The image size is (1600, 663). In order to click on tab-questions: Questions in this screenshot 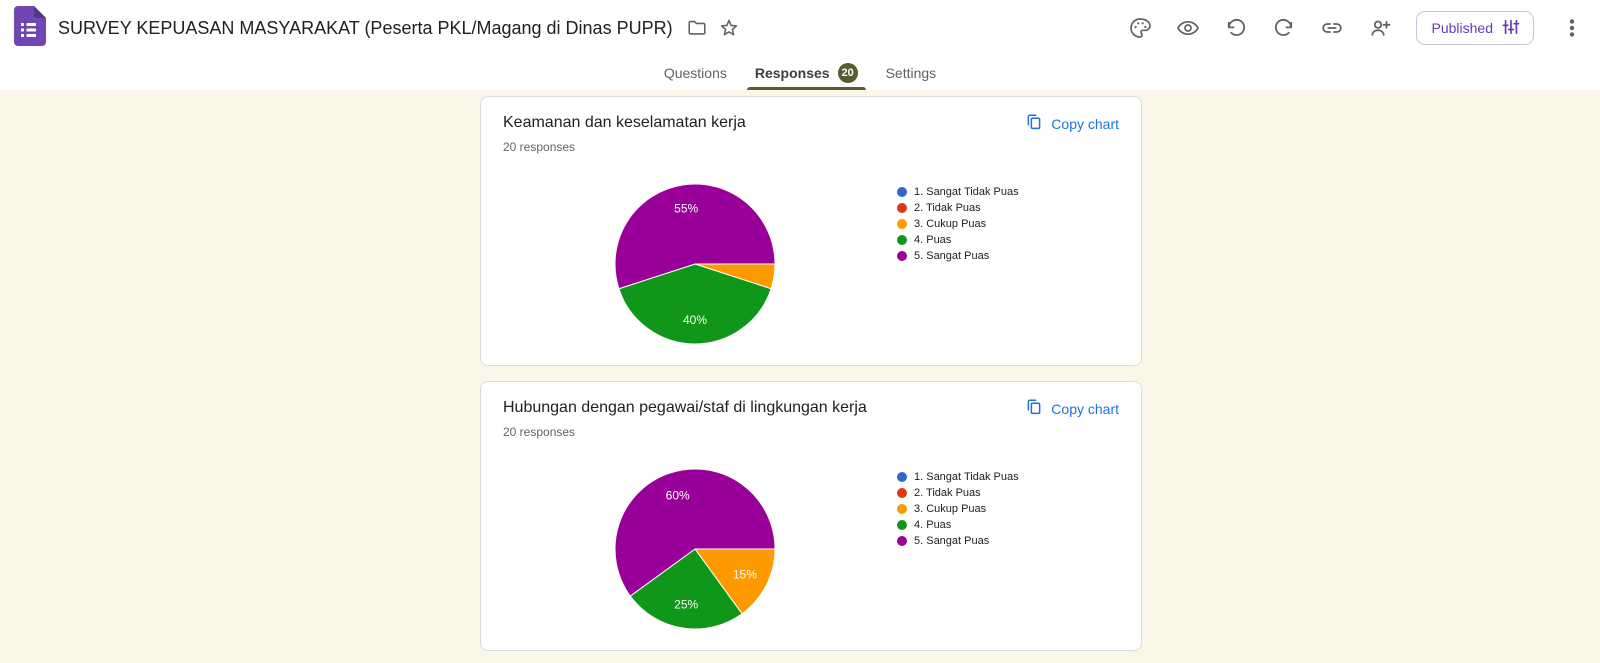, I will do `click(695, 73)`.